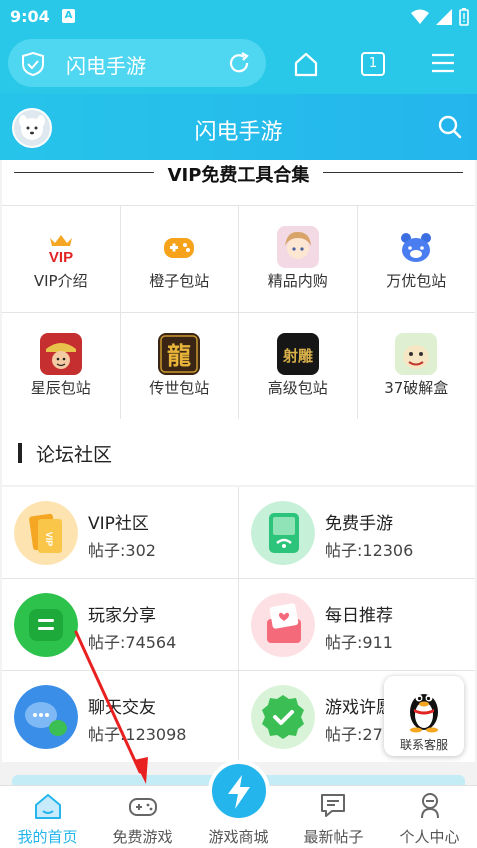 This screenshot has width=477, height=848. What do you see at coordinates (373, 64) in the screenshot?
I see `tabs-counter: 1` at bounding box center [373, 64].